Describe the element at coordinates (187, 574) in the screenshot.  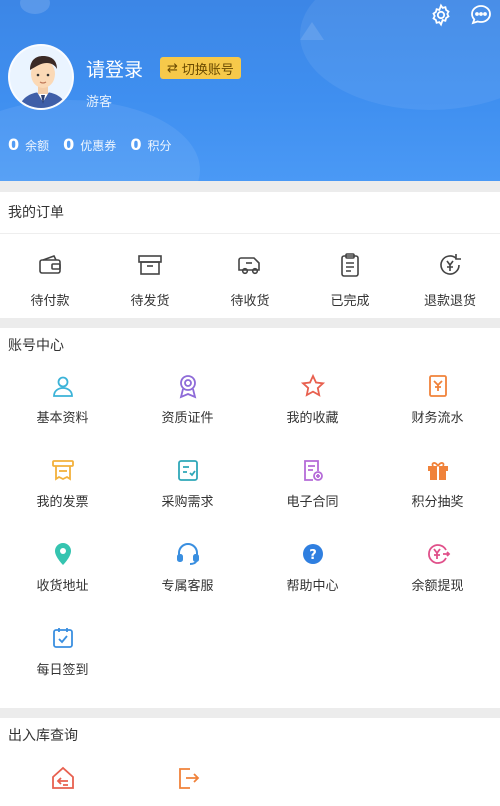
I see `customer-service-item: 专属客服` at that location.